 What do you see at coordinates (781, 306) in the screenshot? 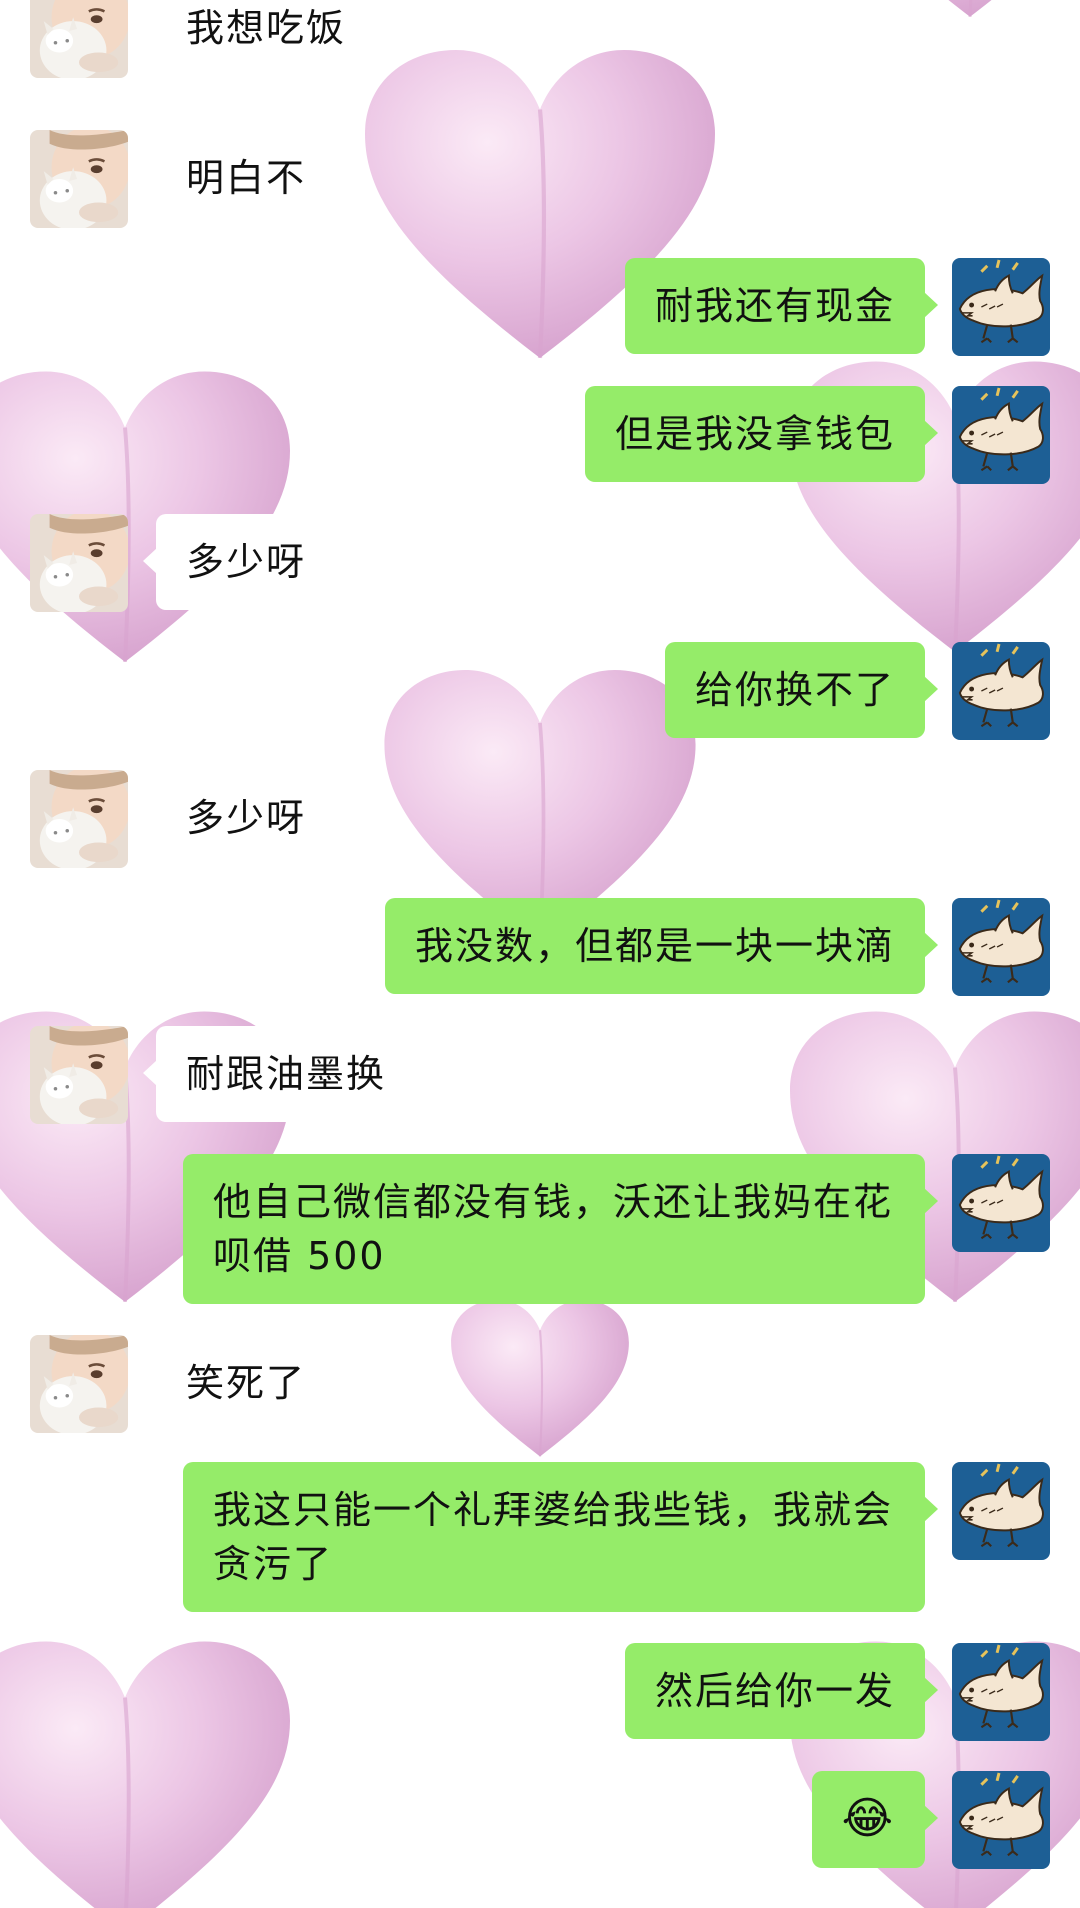
I see `message-bubble: 耐我还有现金` at bounding box center [781, 306].